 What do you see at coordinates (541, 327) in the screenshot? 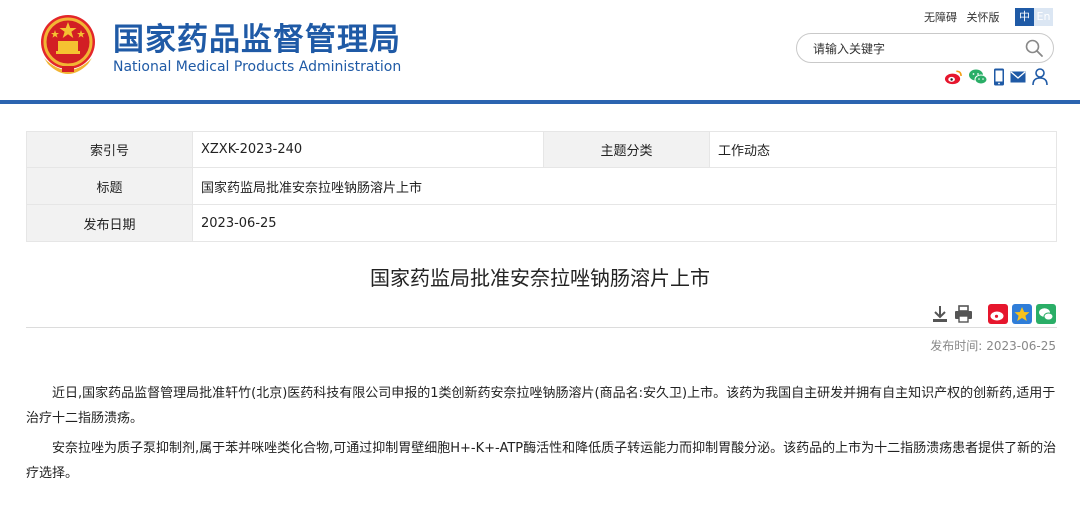
I see `title-divider` at bounding box center [541, 327].